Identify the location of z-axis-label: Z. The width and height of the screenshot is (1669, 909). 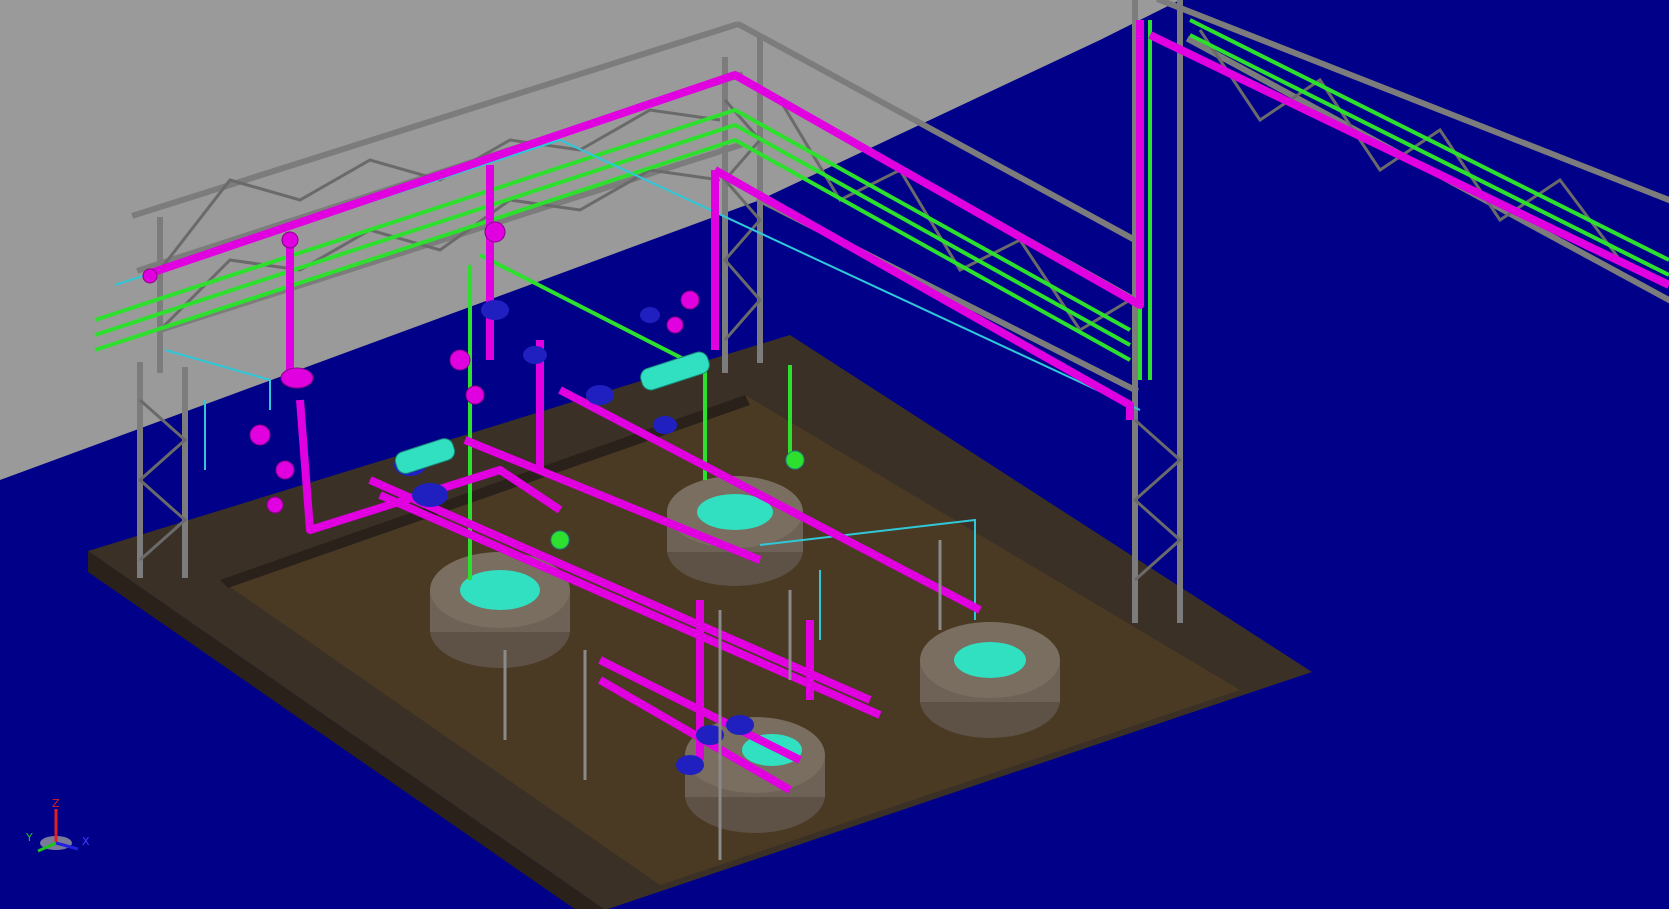
(56, 803).